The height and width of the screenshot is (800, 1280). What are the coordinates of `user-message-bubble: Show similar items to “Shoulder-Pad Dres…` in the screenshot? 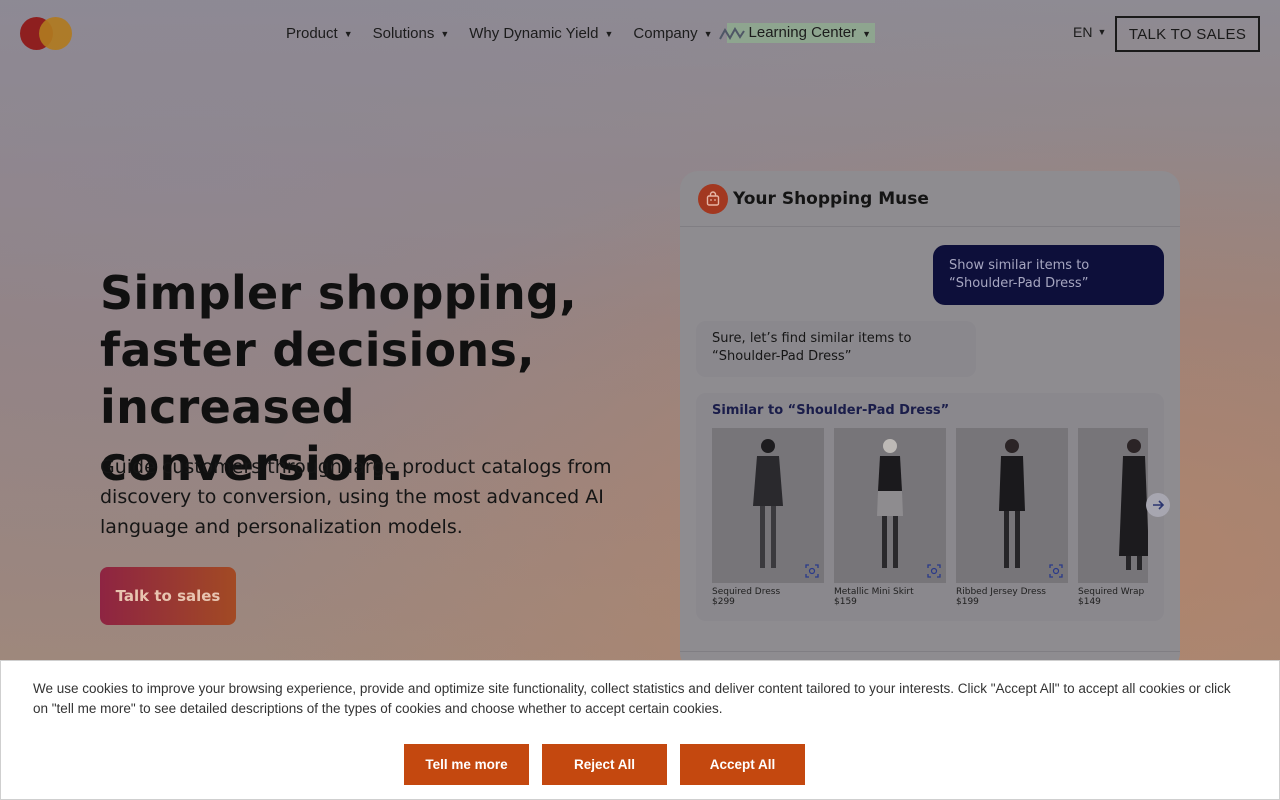 It's located at (1048, 275).